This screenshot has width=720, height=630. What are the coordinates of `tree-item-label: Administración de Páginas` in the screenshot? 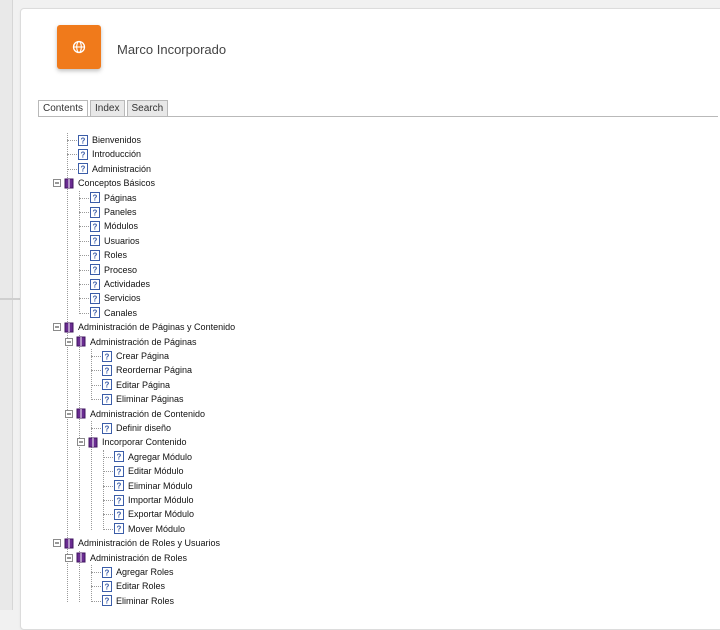 It's located at (143, 341).